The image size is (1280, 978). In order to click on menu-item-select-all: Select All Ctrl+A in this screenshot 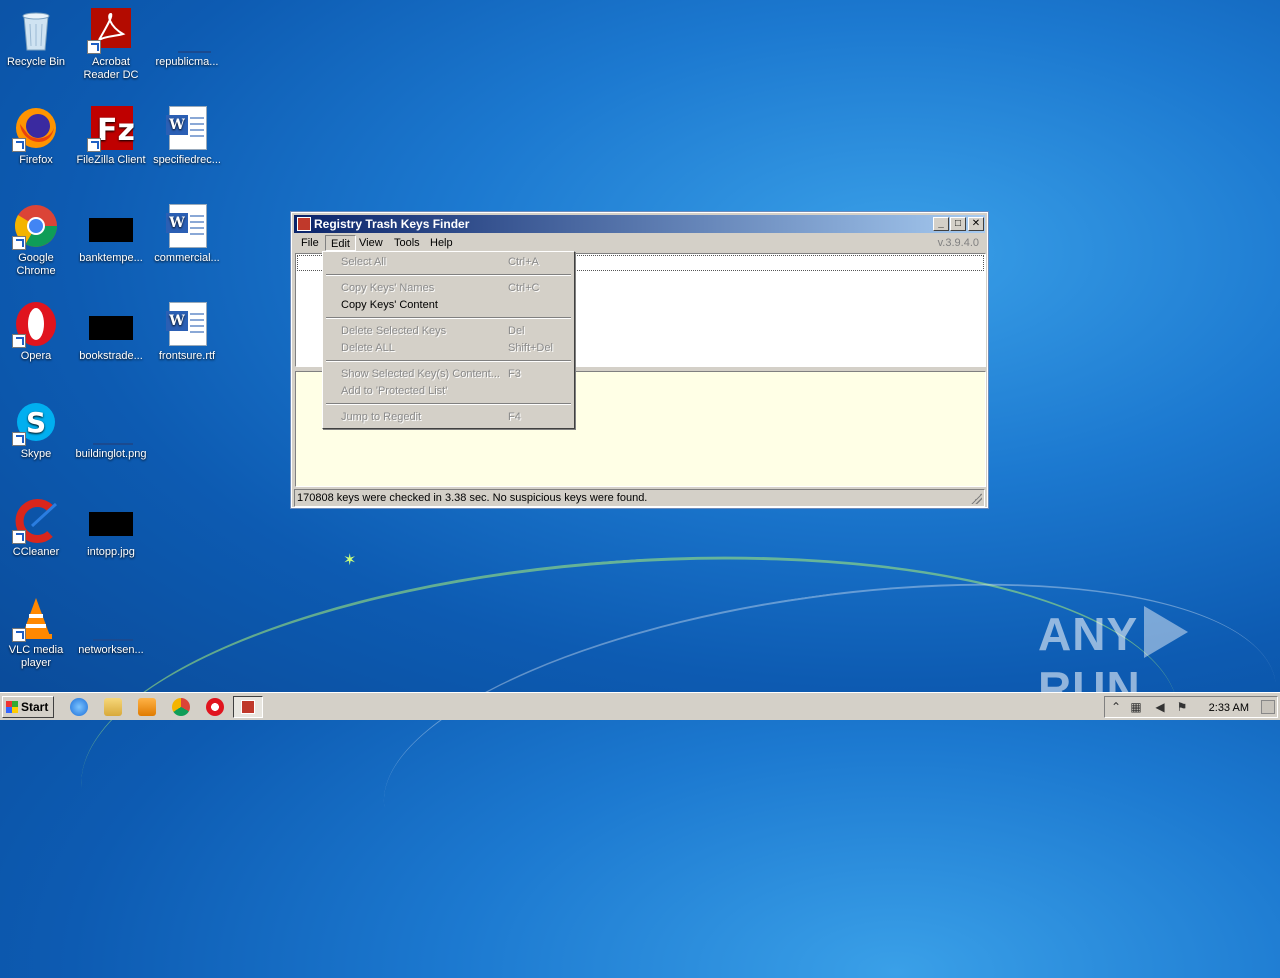, I will do `click(448, 262)`.